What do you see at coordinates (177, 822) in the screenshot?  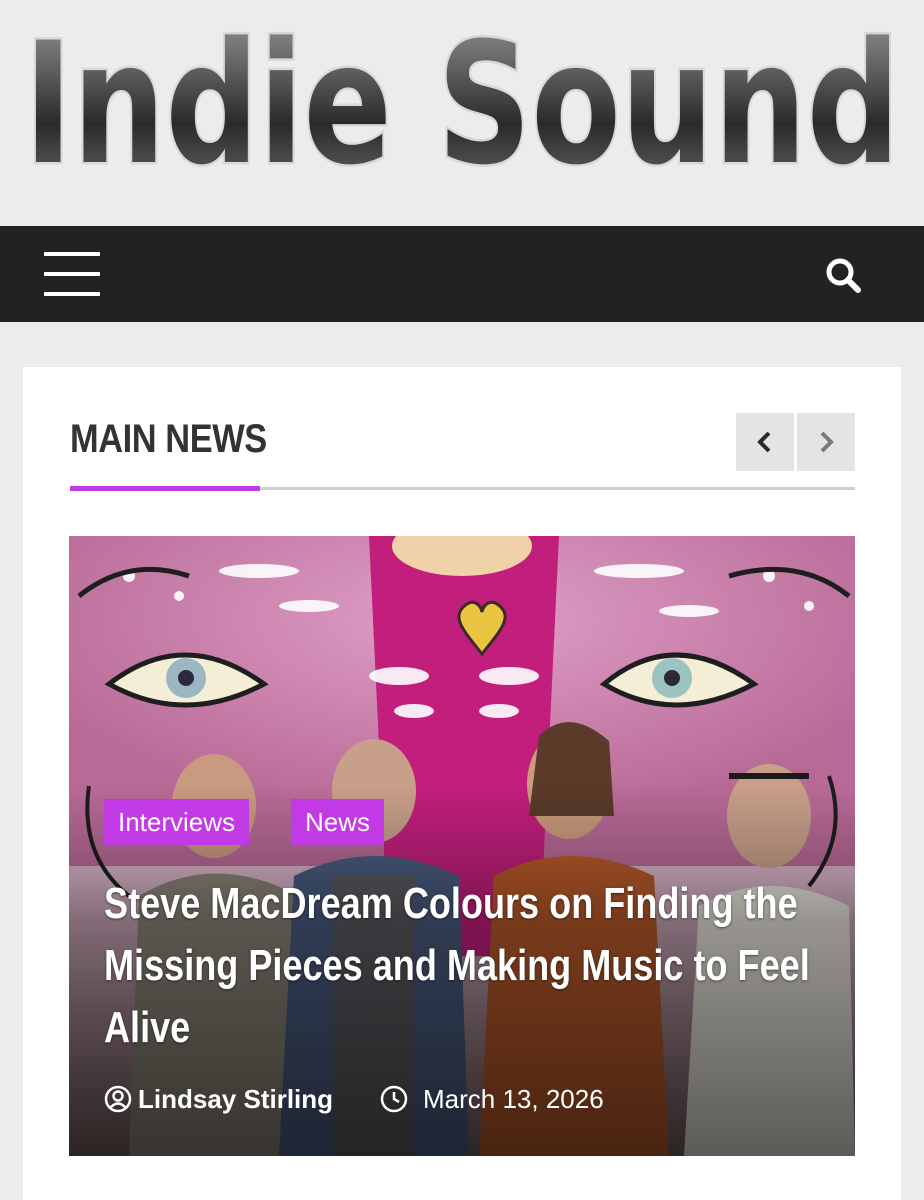 I see `tag-interviews: Interviews` at bounding box center [177, 822].